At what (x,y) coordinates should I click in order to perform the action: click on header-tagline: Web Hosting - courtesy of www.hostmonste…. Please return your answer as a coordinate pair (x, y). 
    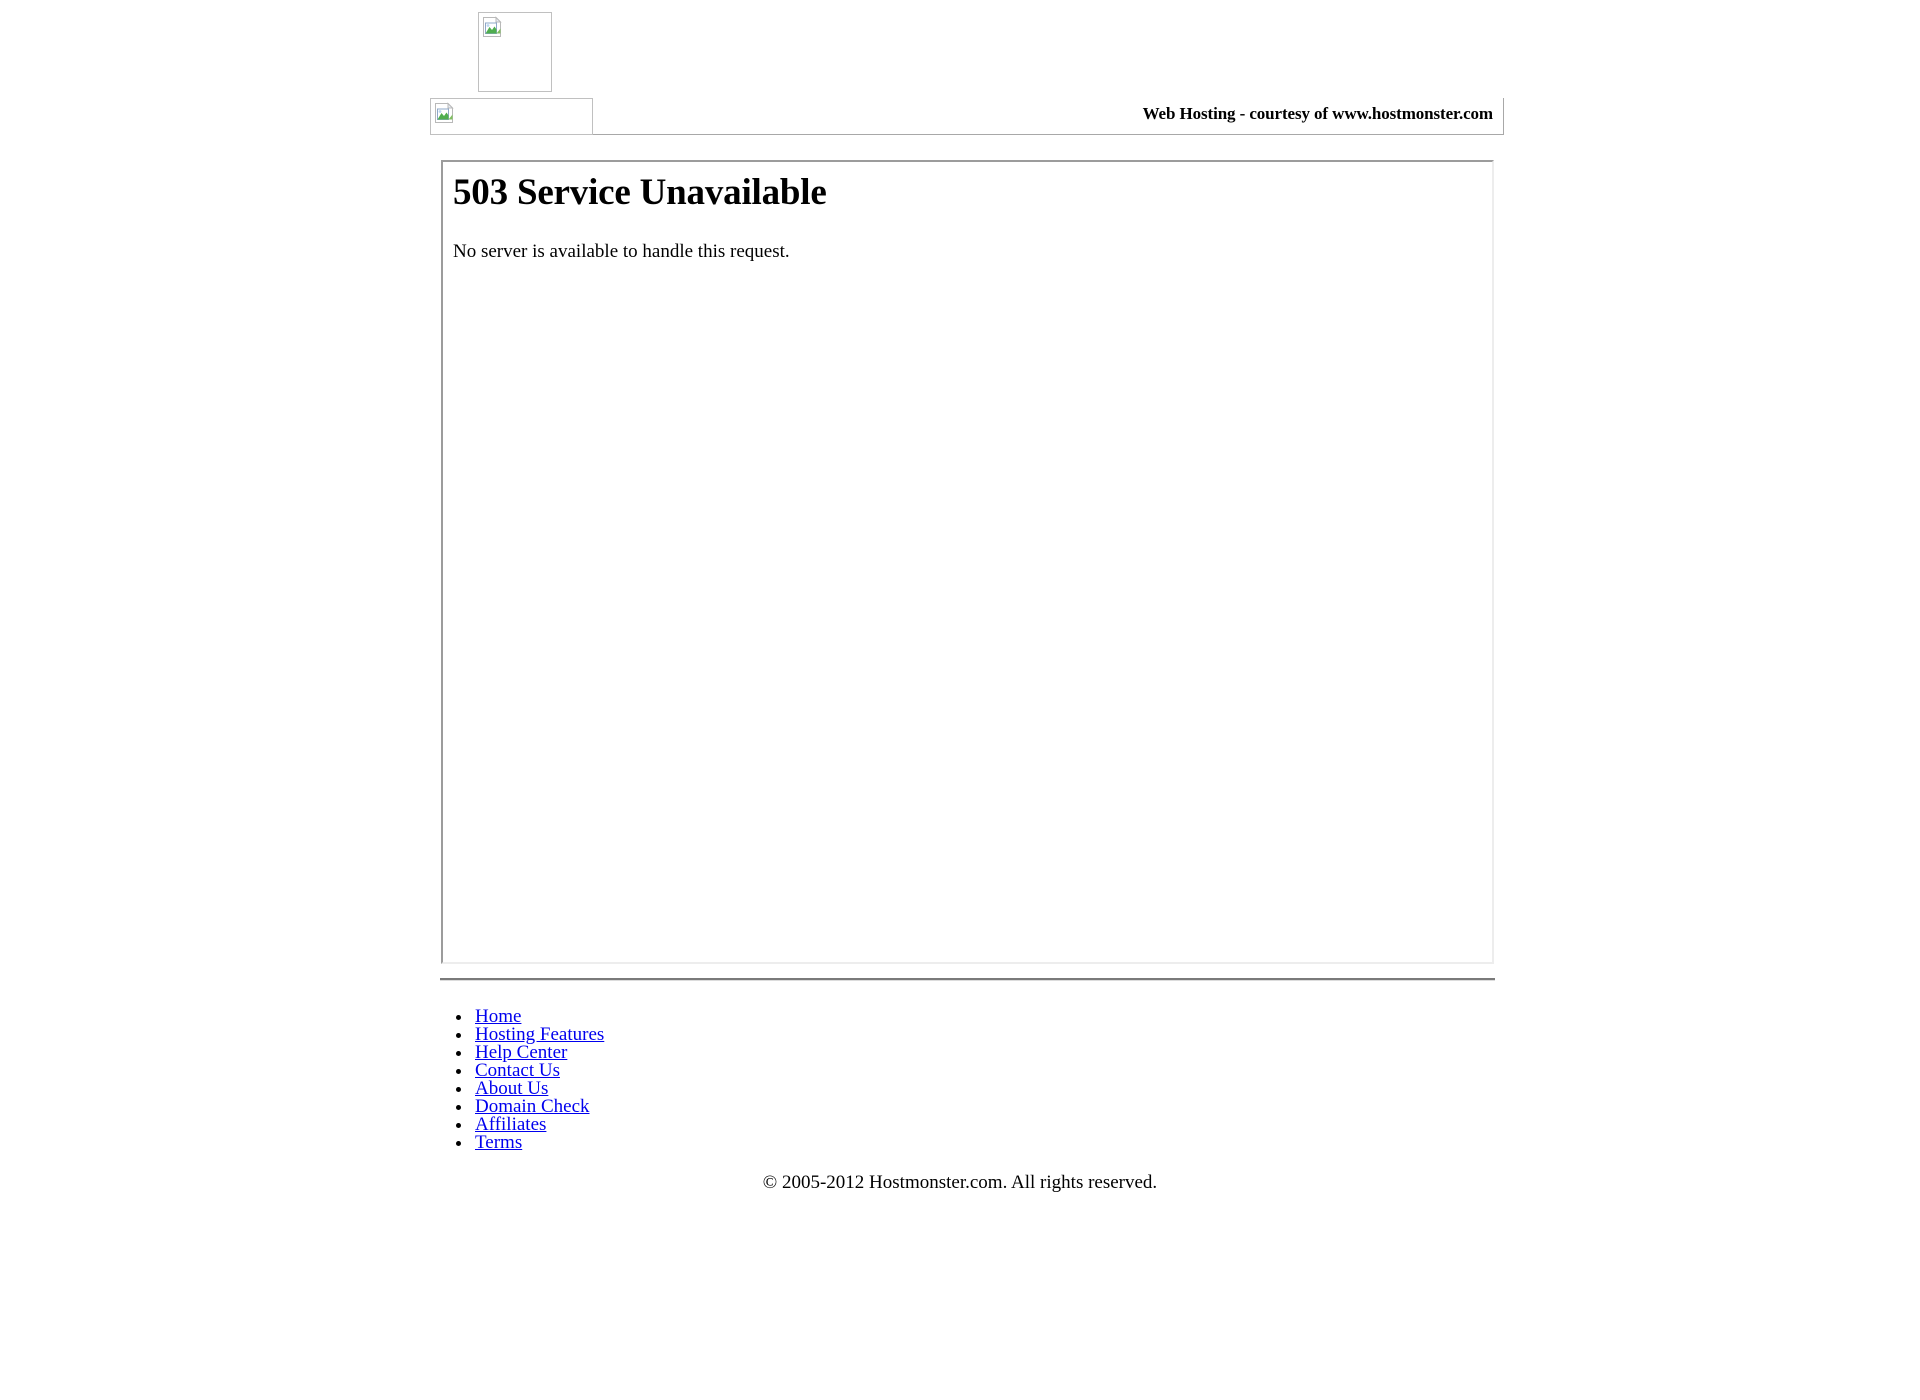
    Looking at the image, I should click on (1318, 113).